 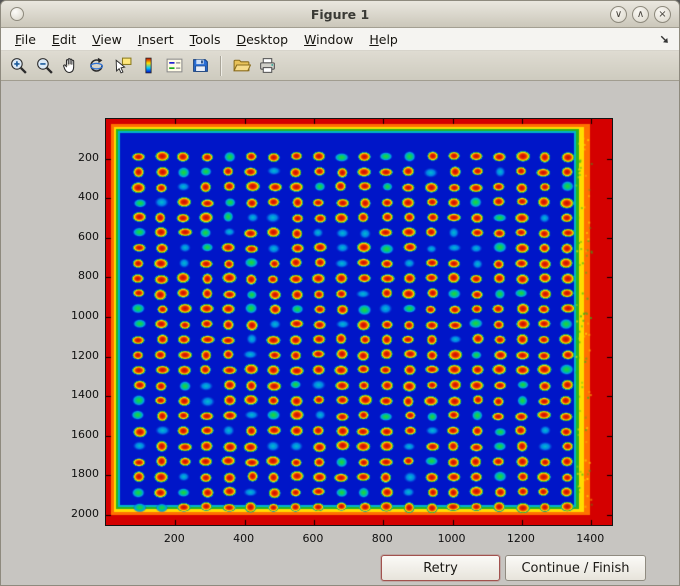 I want to click on x-tick-label: 1200, so click(x=520, y=538).